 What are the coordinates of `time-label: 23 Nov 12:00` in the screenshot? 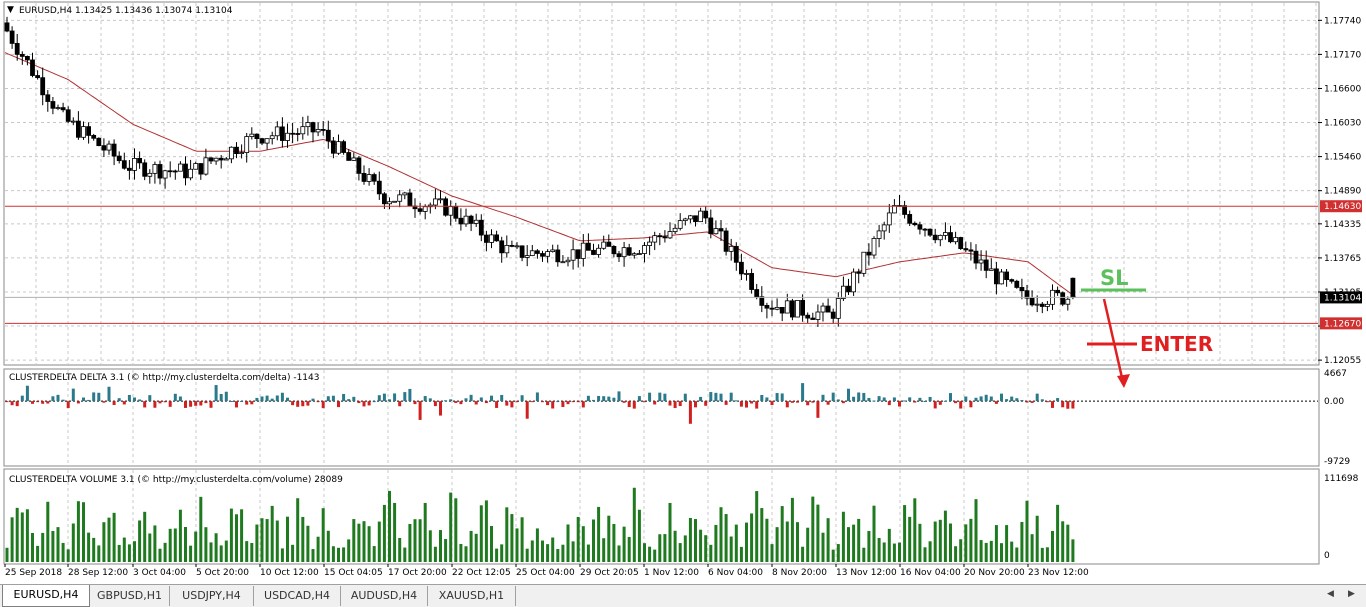 It's located at (1058, 573).